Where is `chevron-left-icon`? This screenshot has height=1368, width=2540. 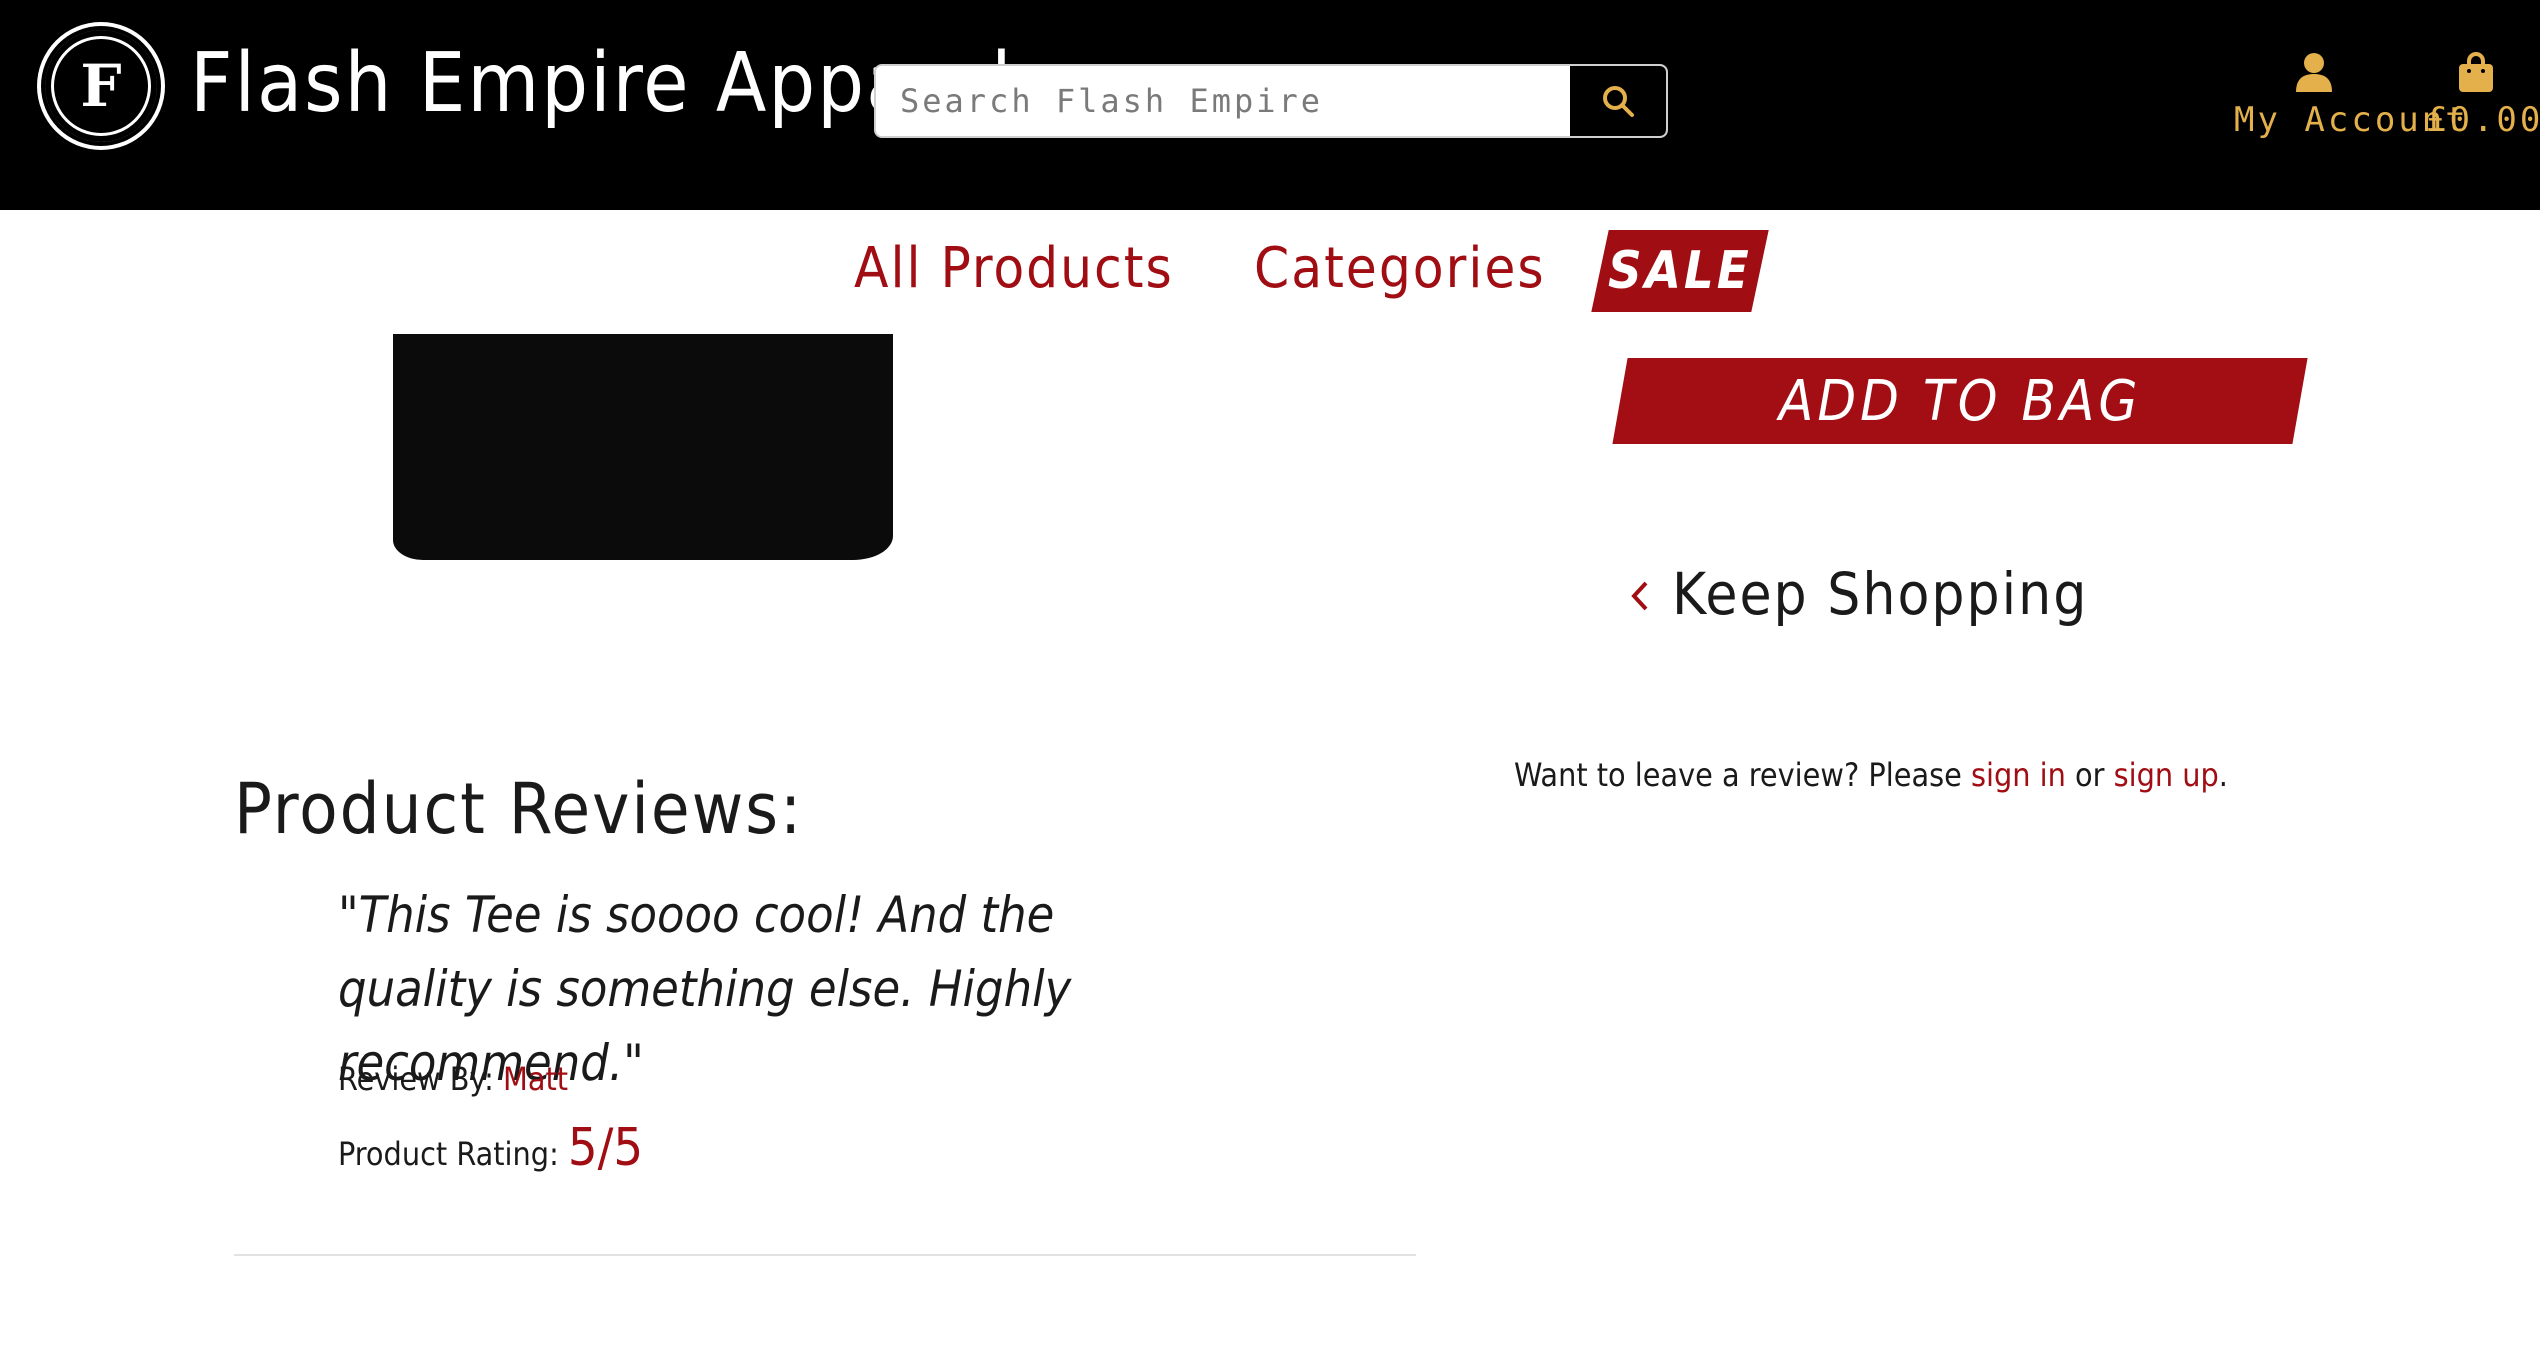 chevron-left-icon is located at coordinates (1639, 596).